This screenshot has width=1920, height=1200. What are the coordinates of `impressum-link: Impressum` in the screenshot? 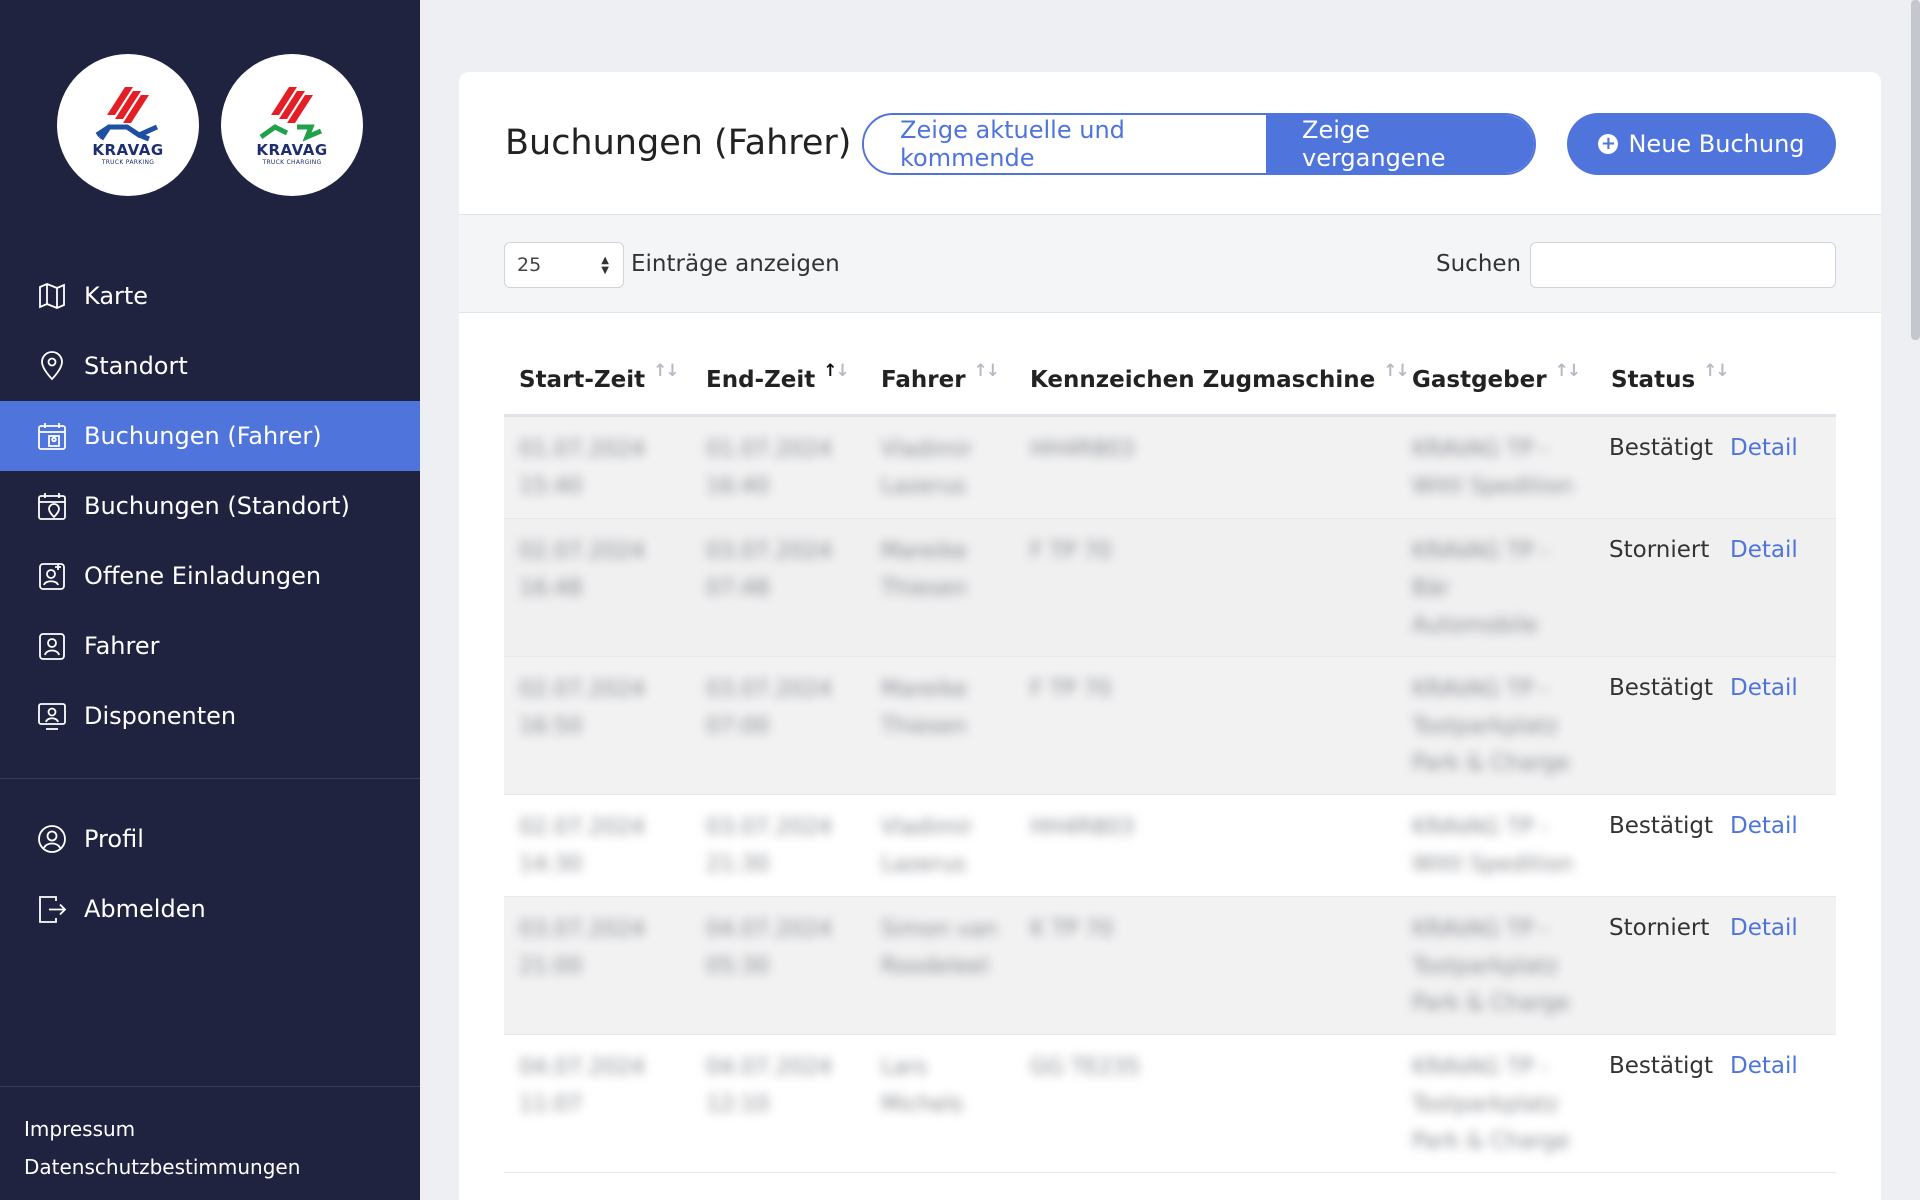 It's located at (162, 1129).